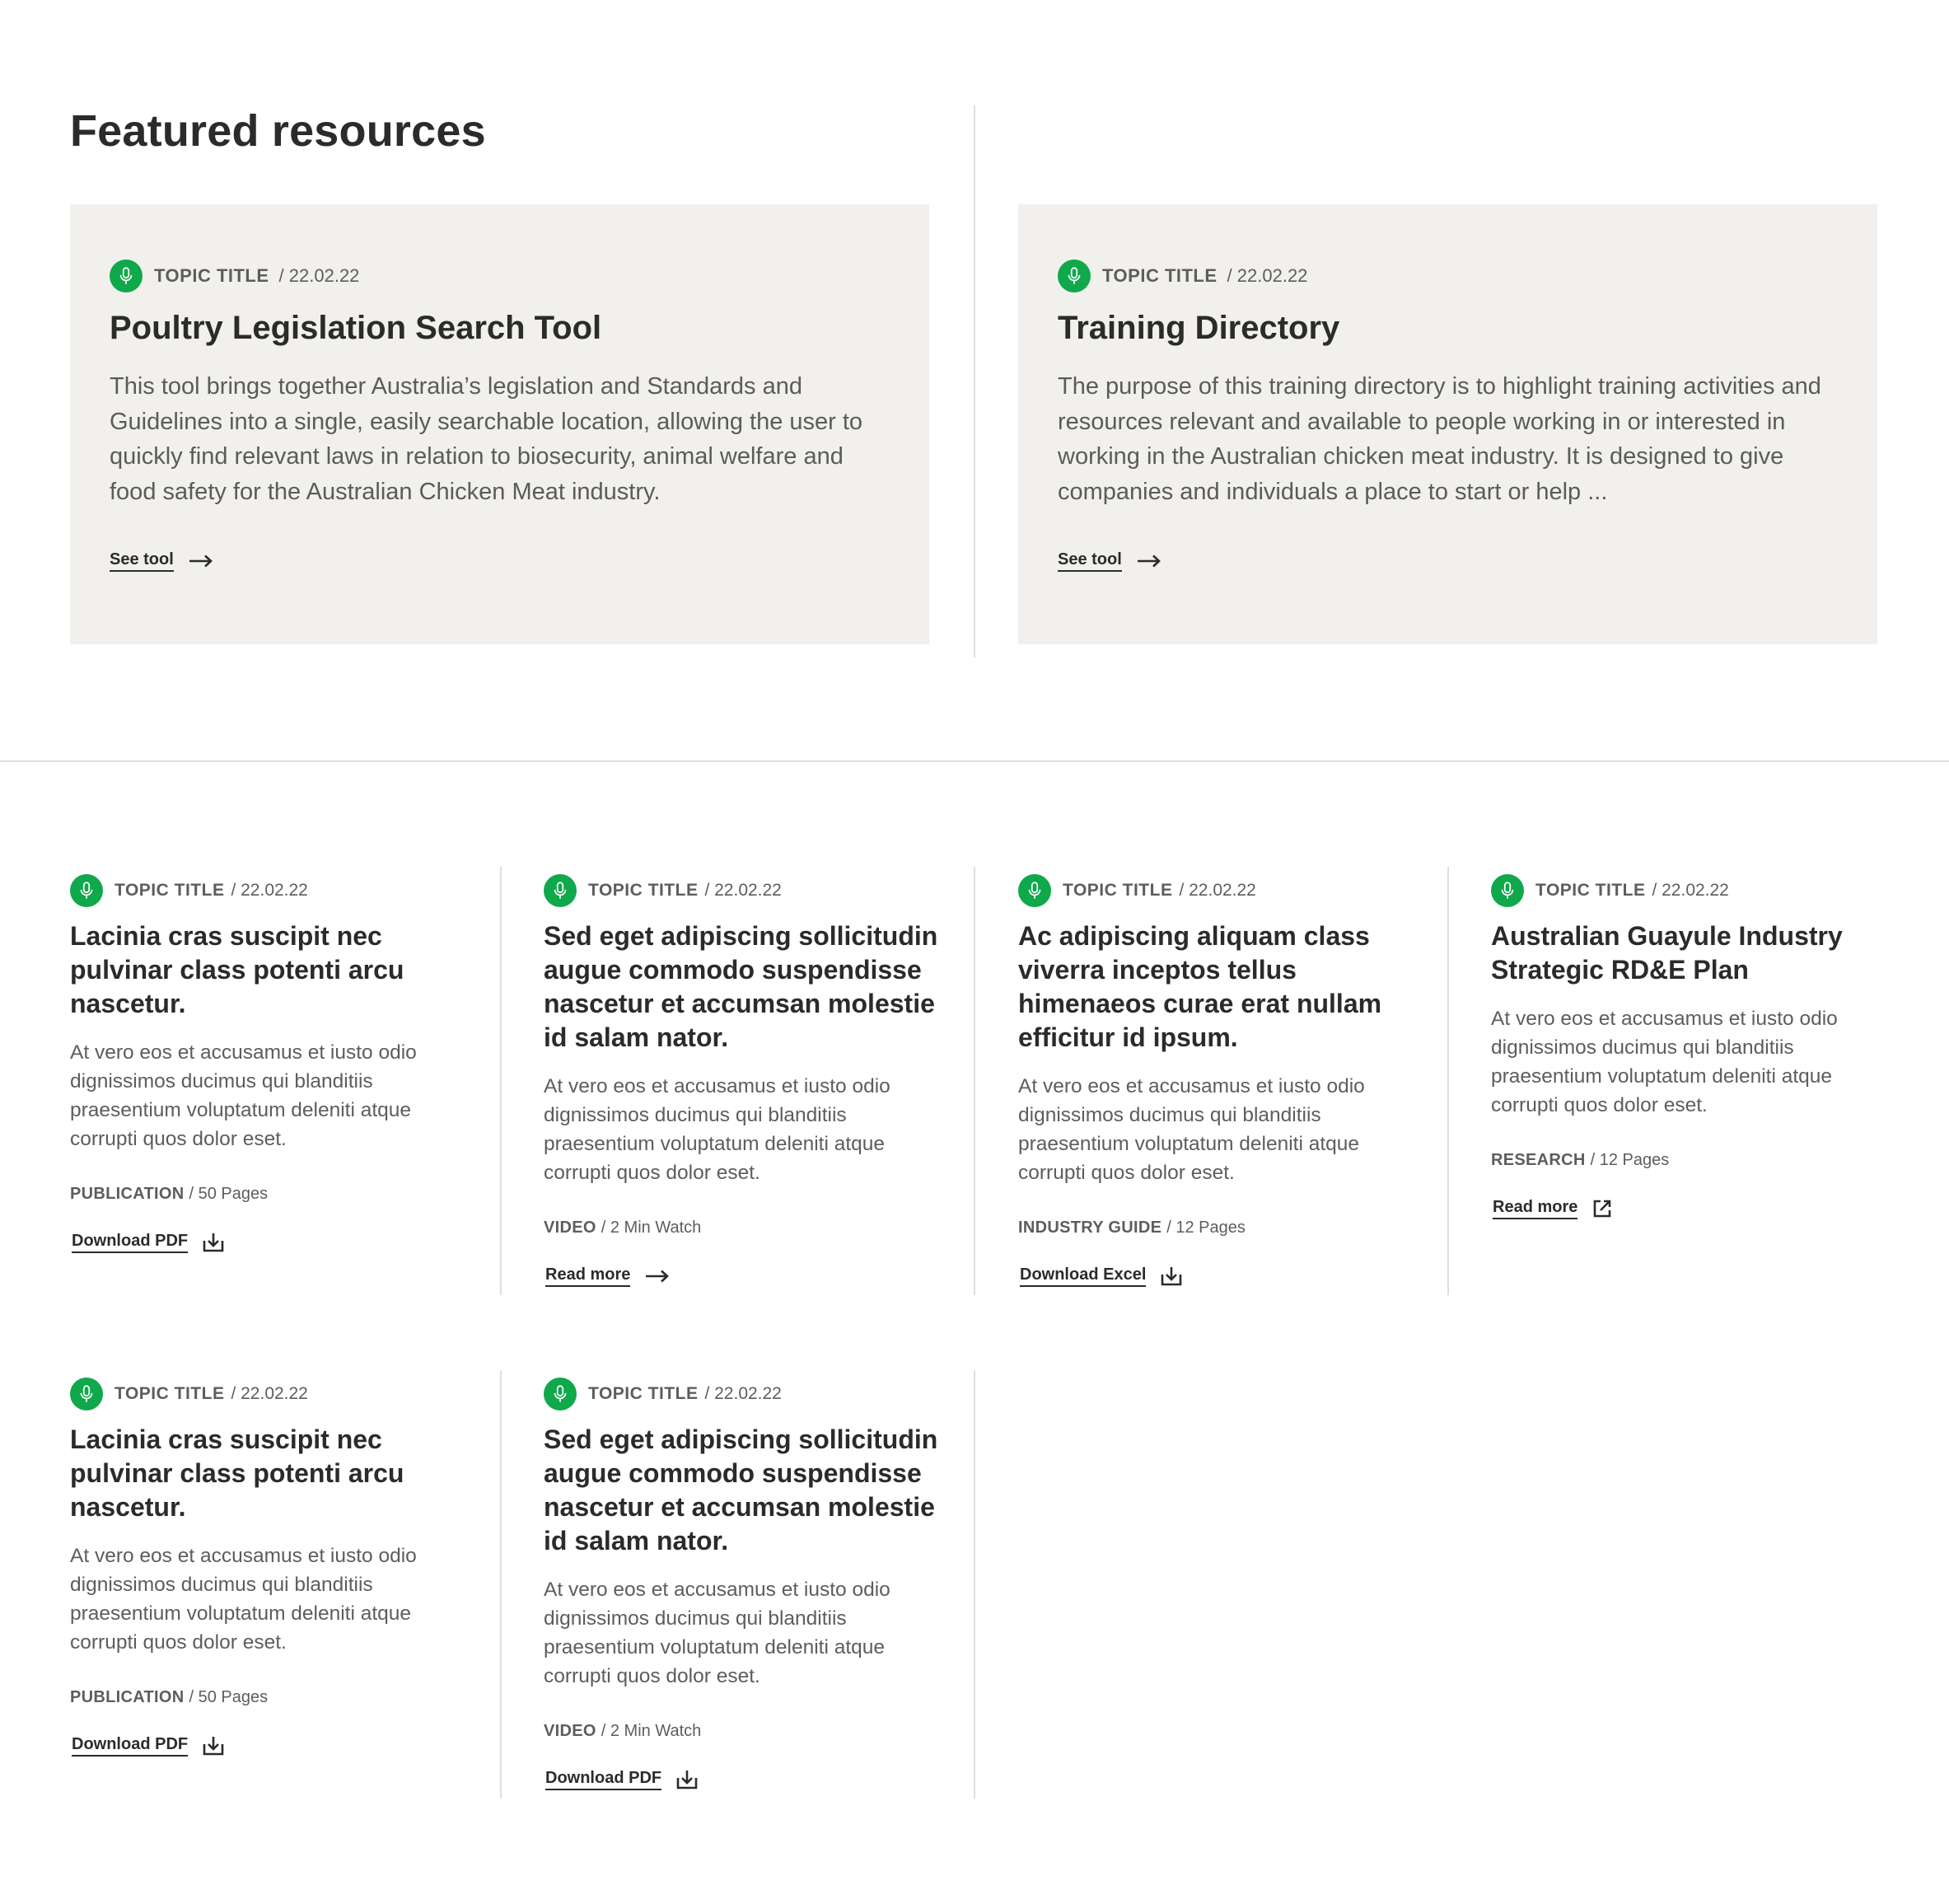 Image resolution: width=1949 pixels, height=1904 pixels. What do you see at coordinates (356, 328) in the screenshot?
I see `featured-title: Poultry Legislation Search Tool` at bounding box center [356, 328].